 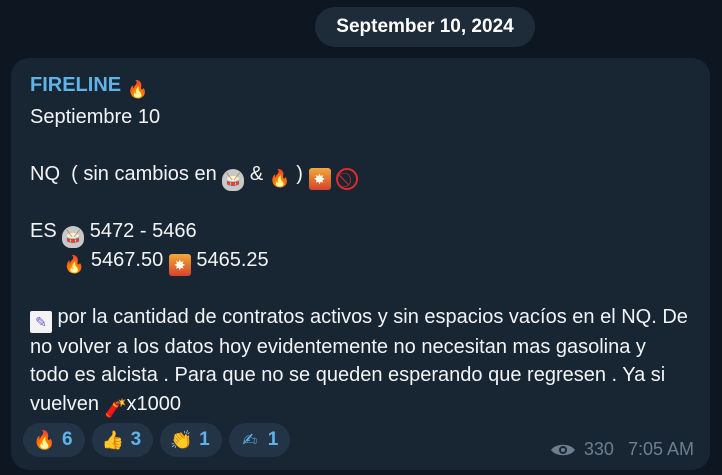 What do you see at coordinates (256, 174) in the screenshot?
I see `nq-amp: &` at bounding box center [256, 174].